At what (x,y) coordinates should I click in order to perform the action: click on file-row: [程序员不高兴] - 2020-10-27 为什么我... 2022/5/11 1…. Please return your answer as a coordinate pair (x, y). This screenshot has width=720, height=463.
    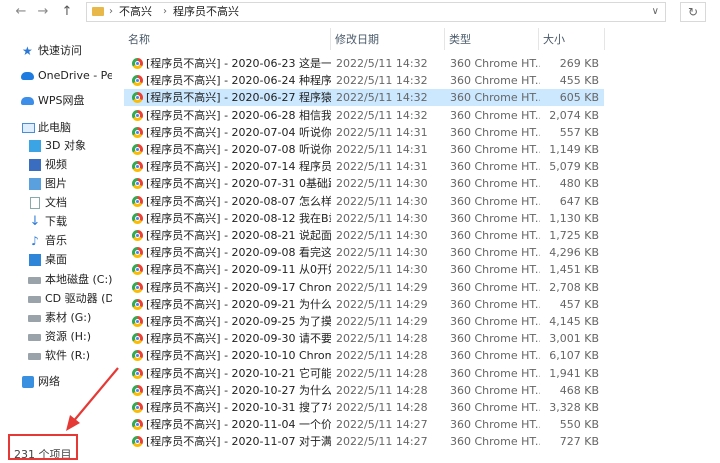
    Looking at the image, I should click on (364, 390).